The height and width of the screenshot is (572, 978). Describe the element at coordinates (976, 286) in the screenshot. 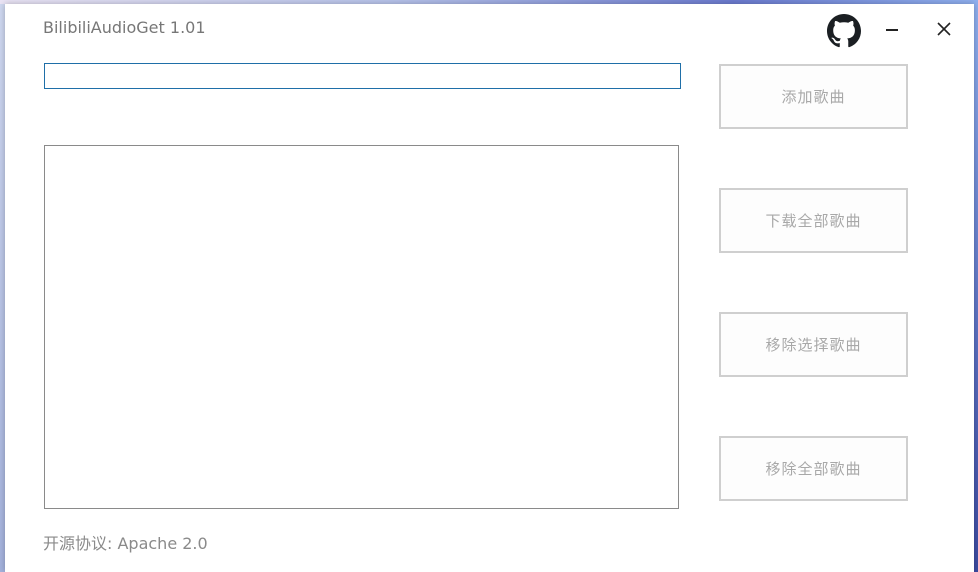

I see `desktop-strip-right` at that location.